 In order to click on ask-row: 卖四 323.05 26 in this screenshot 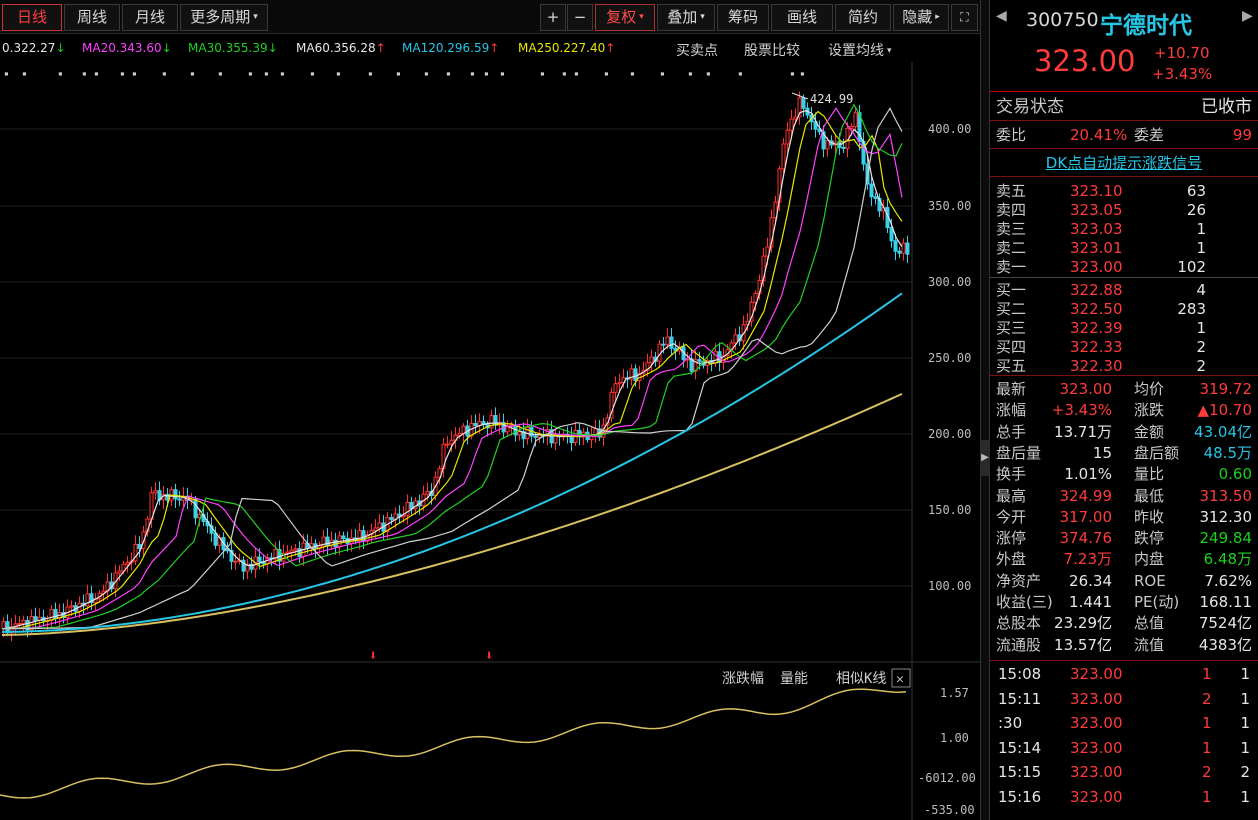, I will do `click(1124, 210)`.